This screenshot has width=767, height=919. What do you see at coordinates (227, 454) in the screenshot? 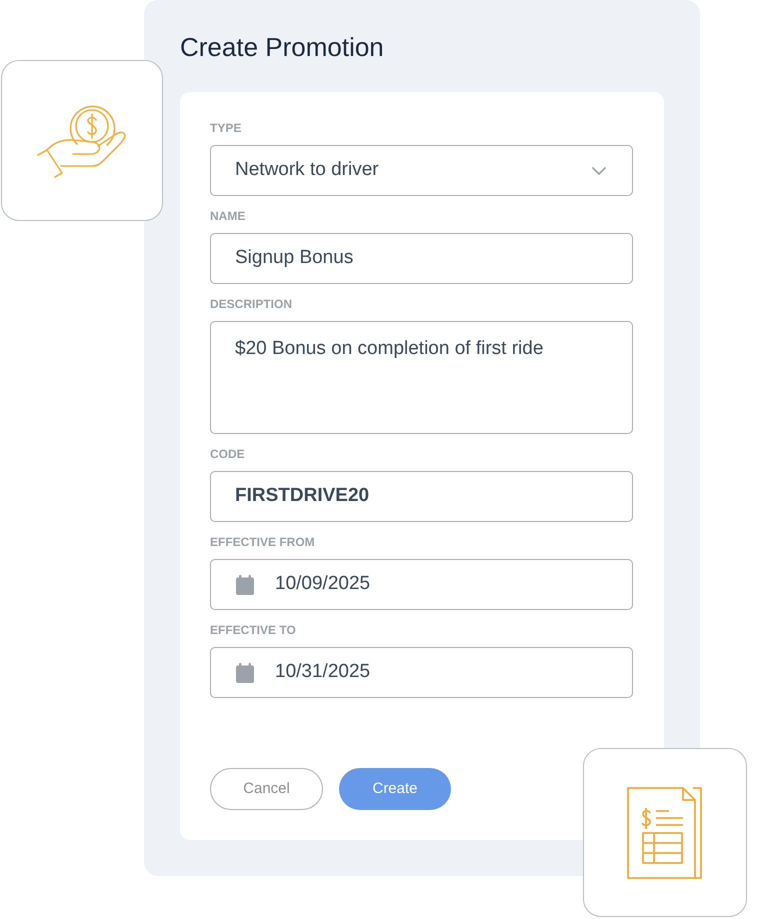
I see `field-label: CODE` at bounding box center [227, 454].